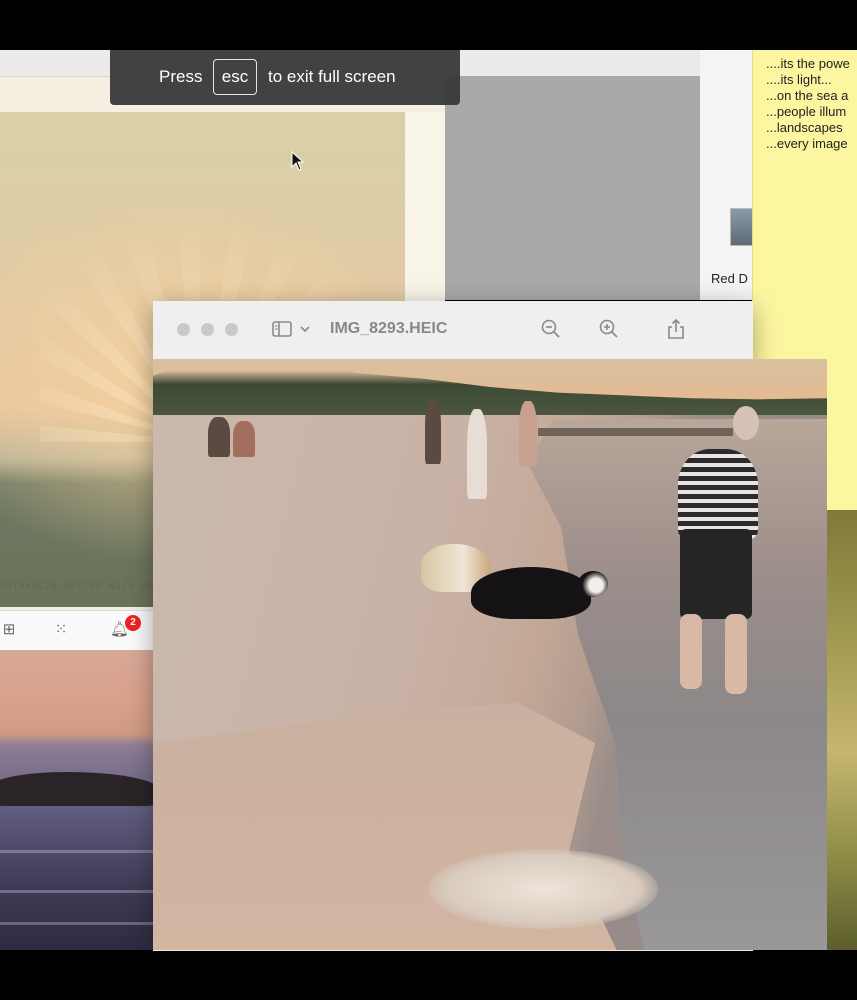  Describe the element at coordinates (572, 63) in the screenshot. I see `window-titlebar` at that location.